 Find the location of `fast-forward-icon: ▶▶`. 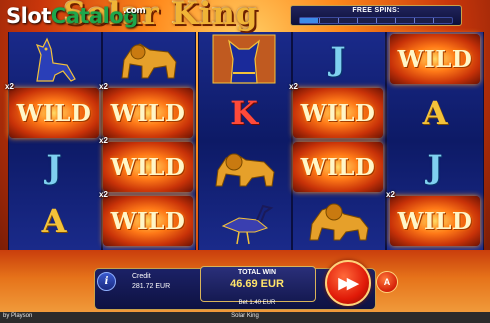

fast-forward-icon: ▶▶ is located at coordinates (348, 283).